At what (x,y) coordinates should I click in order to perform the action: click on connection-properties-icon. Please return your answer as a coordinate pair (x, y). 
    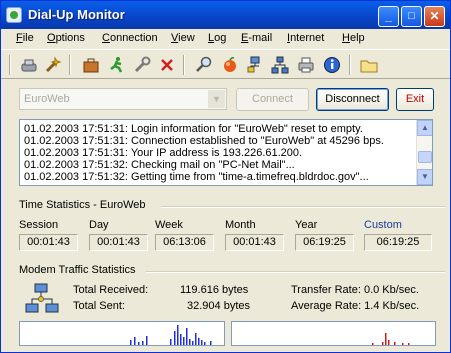
    Looking at the image, I should click on (29, 65).